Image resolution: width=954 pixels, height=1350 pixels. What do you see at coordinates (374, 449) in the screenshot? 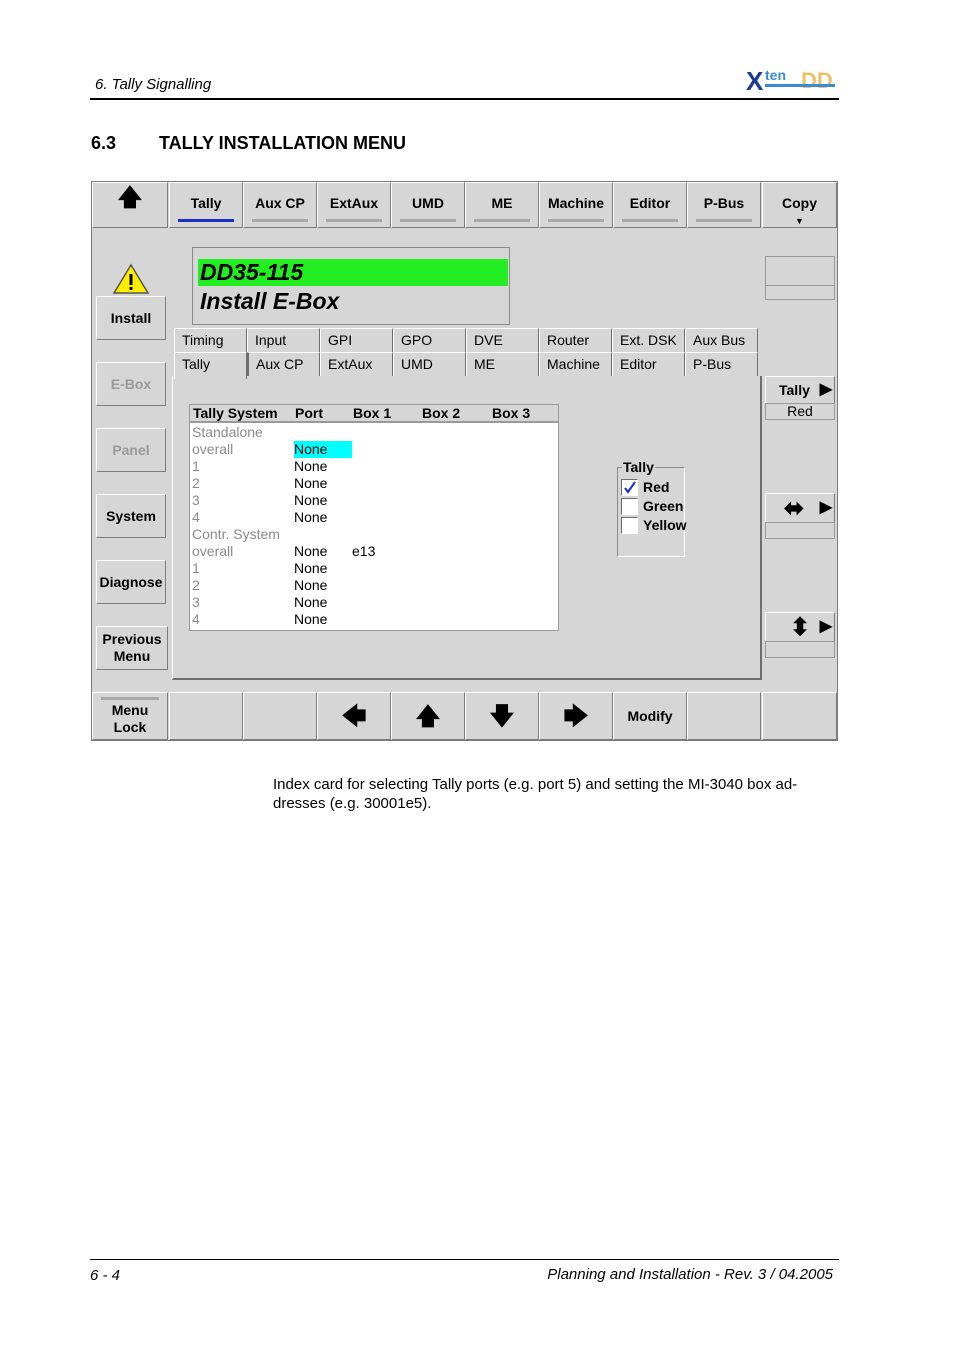
I see `table-row: overall None` at bounding box center [374, 449].